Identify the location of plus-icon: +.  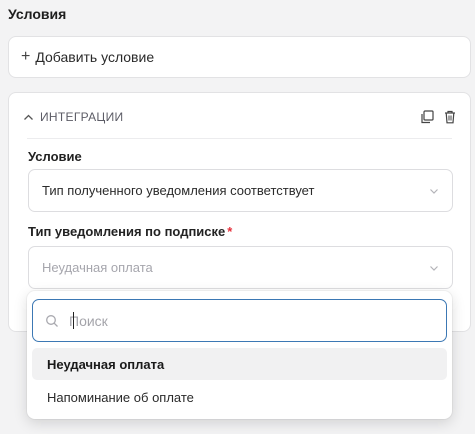
(26, 56).